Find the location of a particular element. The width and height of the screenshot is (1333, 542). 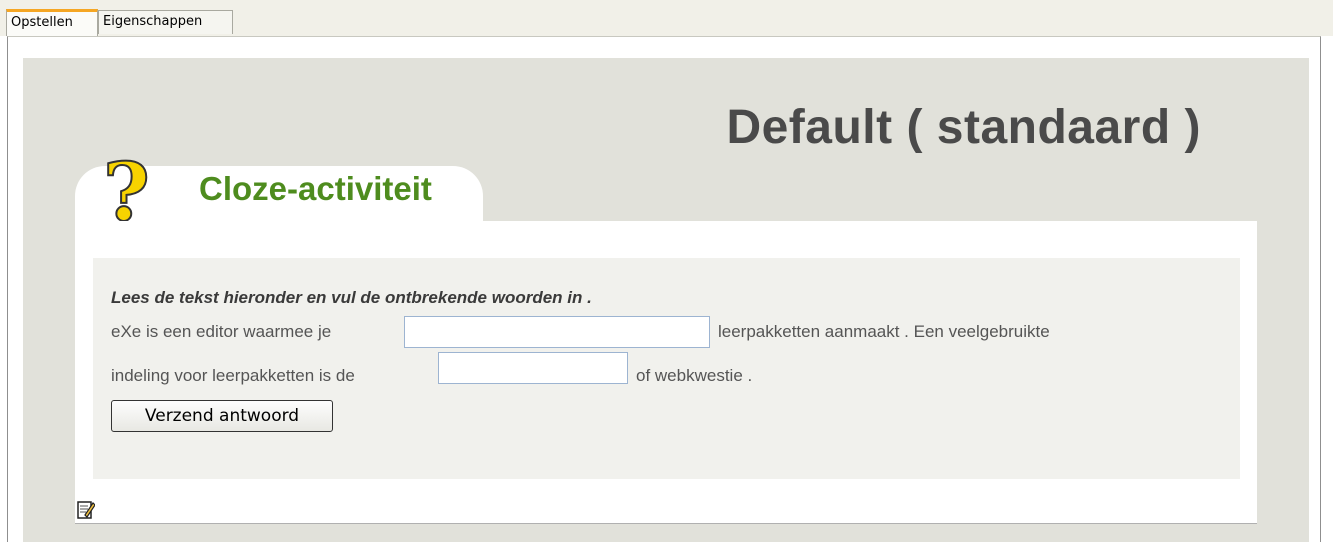

cloze-text-line1-start: eXe is een editor waarmee je is located at coordinates (221, 331).